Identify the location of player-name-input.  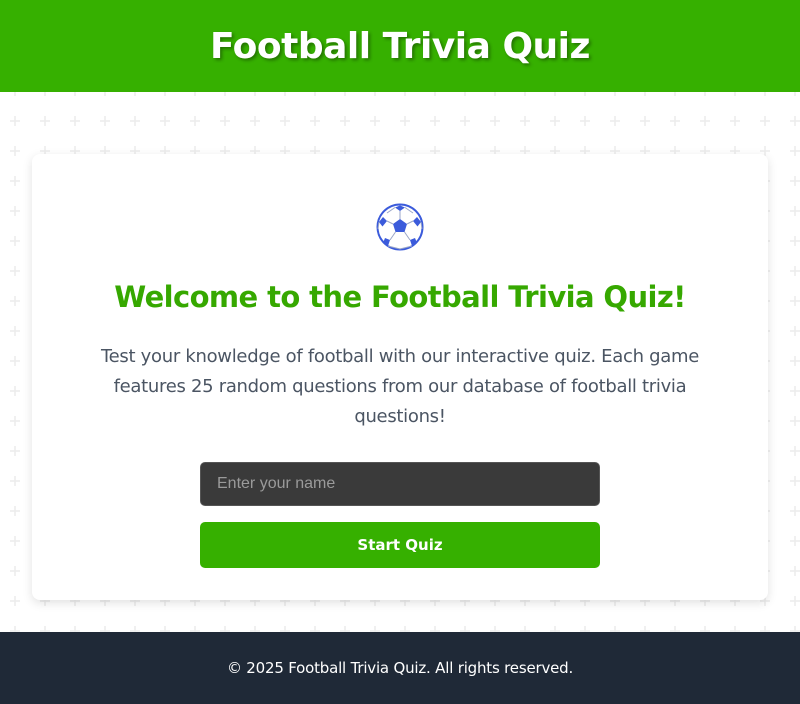
(400, 484).